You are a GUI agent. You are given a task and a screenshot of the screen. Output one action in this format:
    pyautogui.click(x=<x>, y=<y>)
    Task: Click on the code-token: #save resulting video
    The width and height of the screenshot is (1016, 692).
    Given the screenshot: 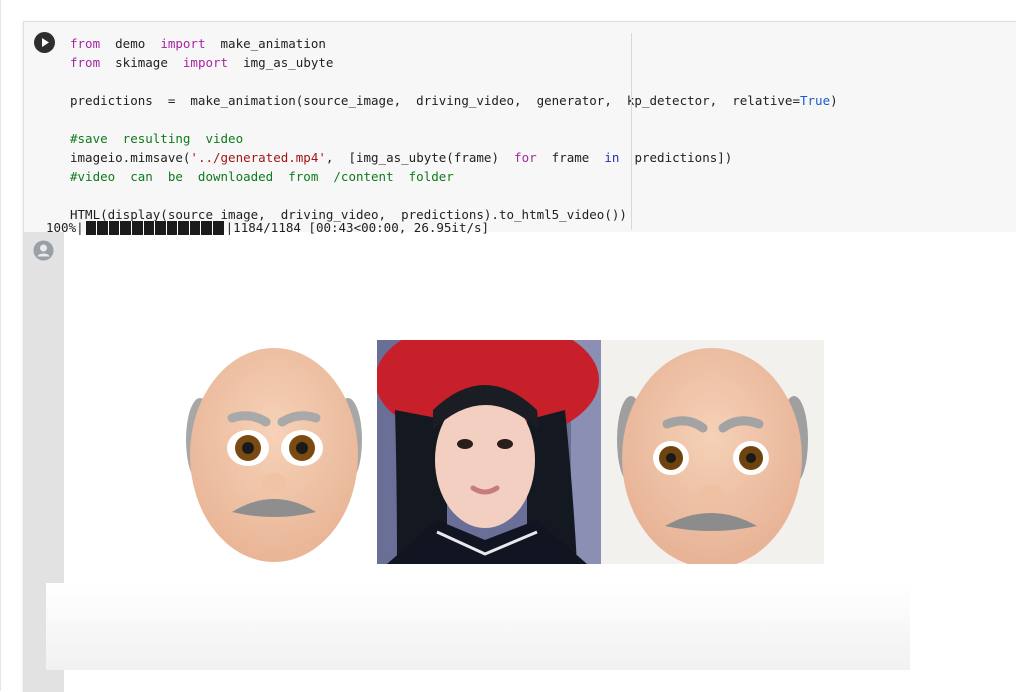 What is the action you would take?
    pyautogui.click(x=157, y=138)
    